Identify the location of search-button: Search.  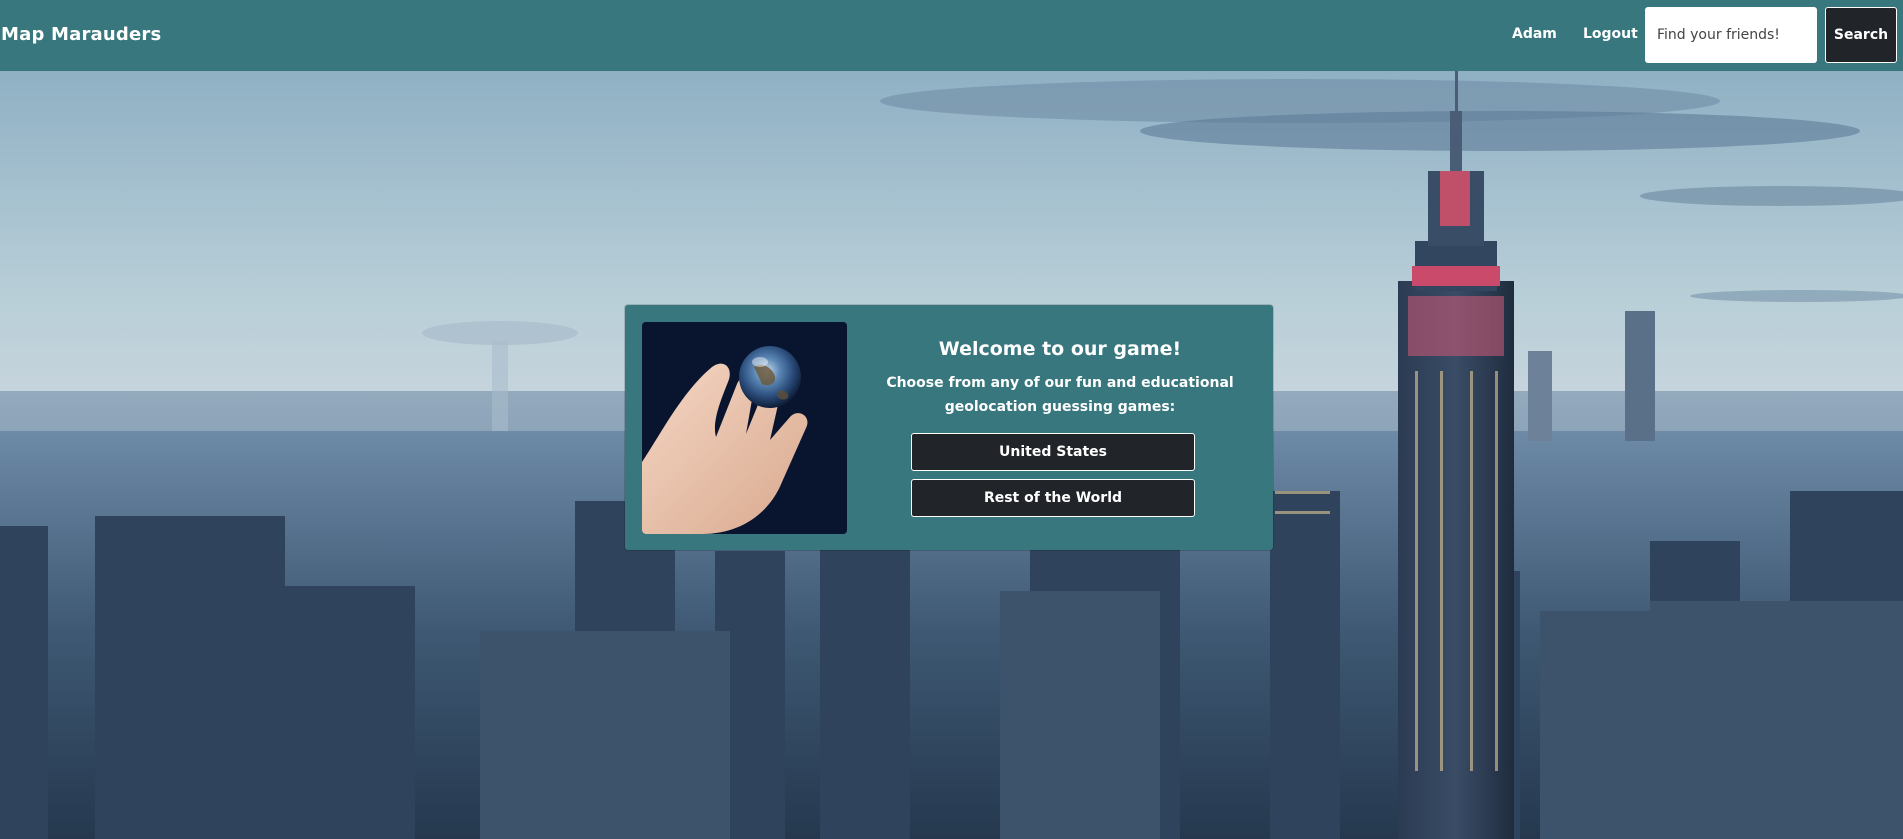
(1861, 35).